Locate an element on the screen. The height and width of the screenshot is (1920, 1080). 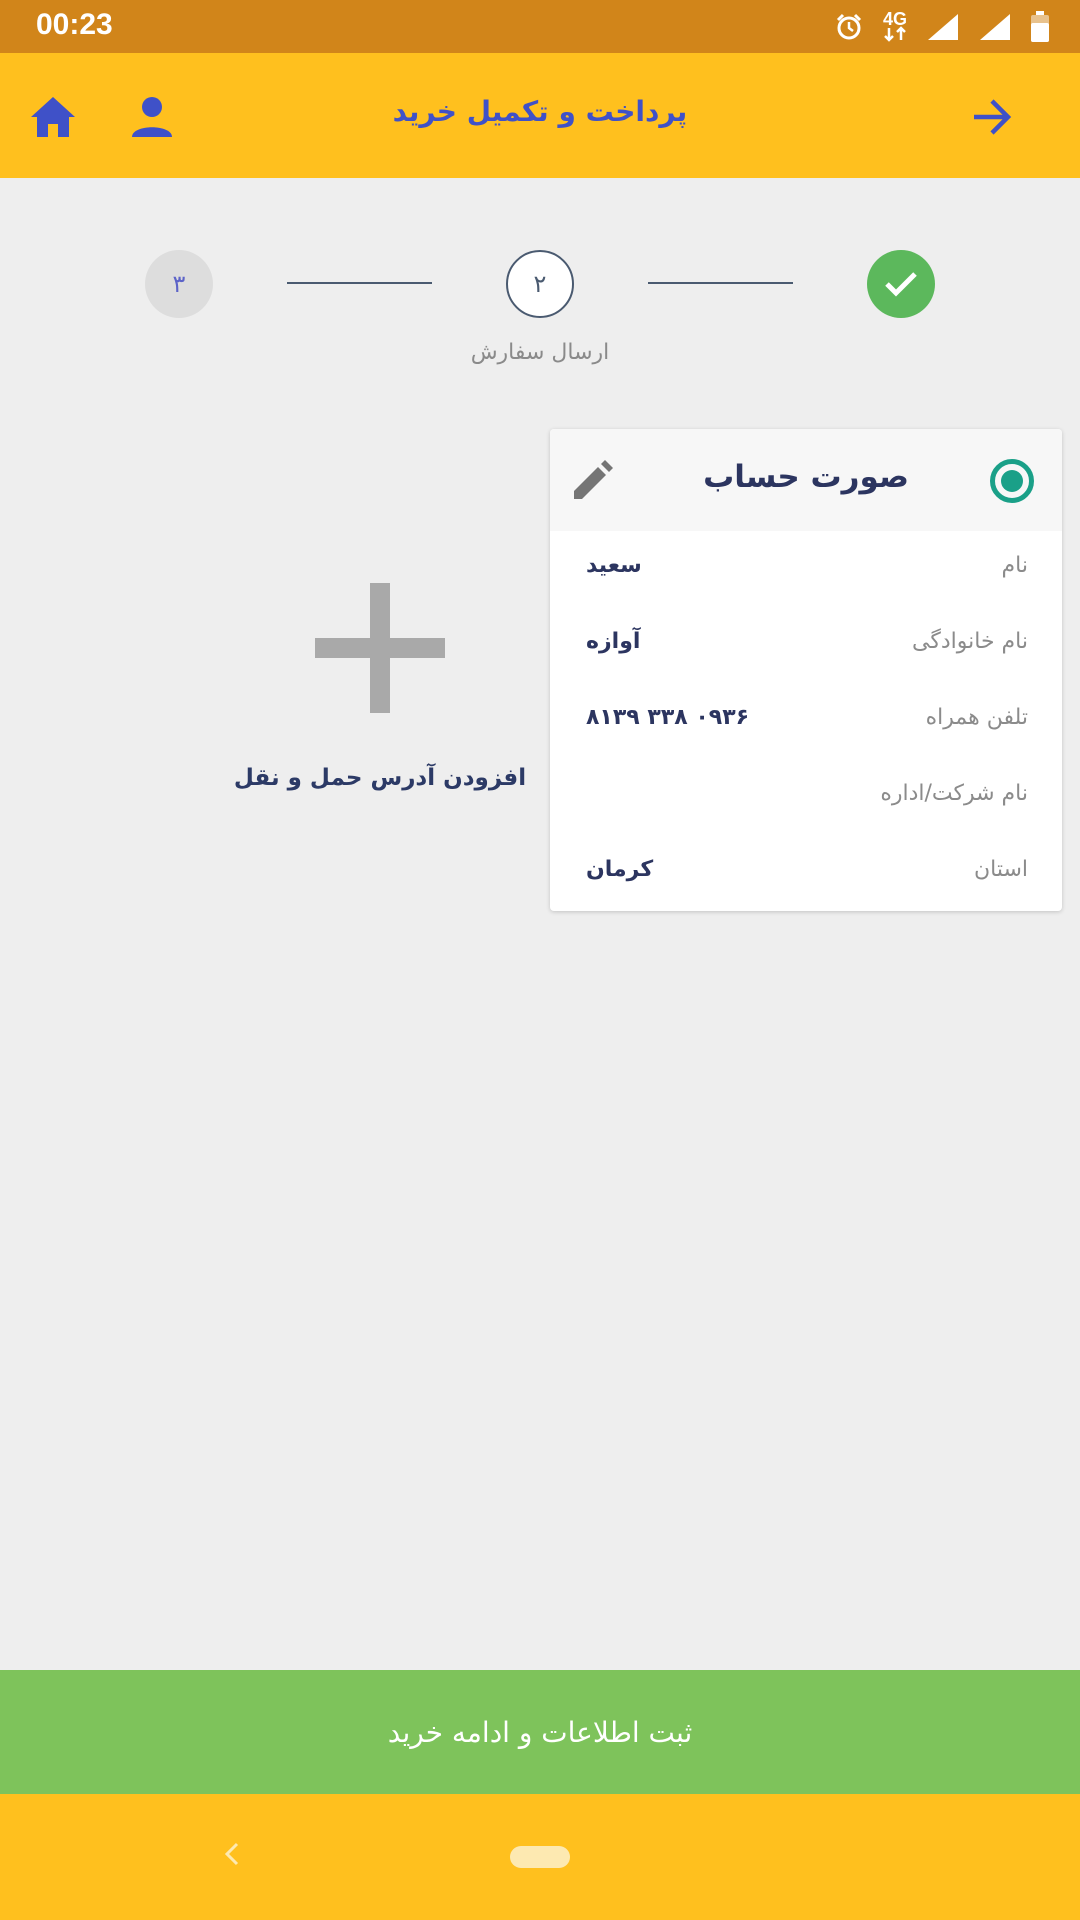
edit-button is located at coordinates (592, 481).